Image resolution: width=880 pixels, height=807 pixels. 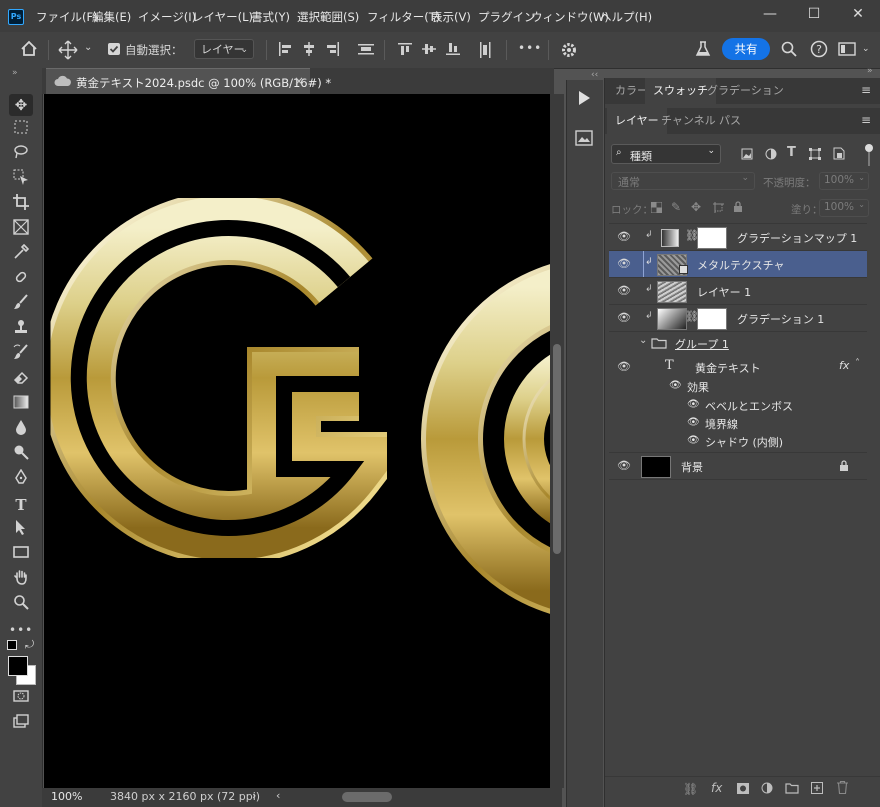 What do you see at coordinates (738, 423) in the screenshot?
I see `effect-row: 👁 境界線` at bounding box center [738, 423].